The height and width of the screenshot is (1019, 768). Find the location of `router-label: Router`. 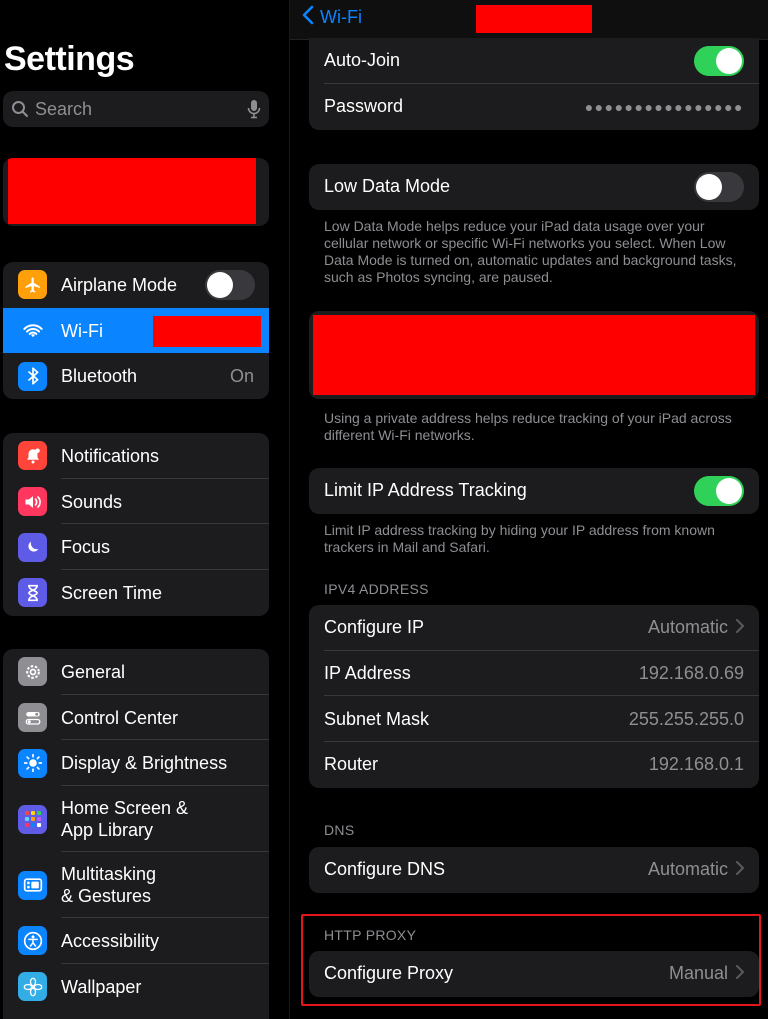

router-label: Router is located at coordinates (351, 764).